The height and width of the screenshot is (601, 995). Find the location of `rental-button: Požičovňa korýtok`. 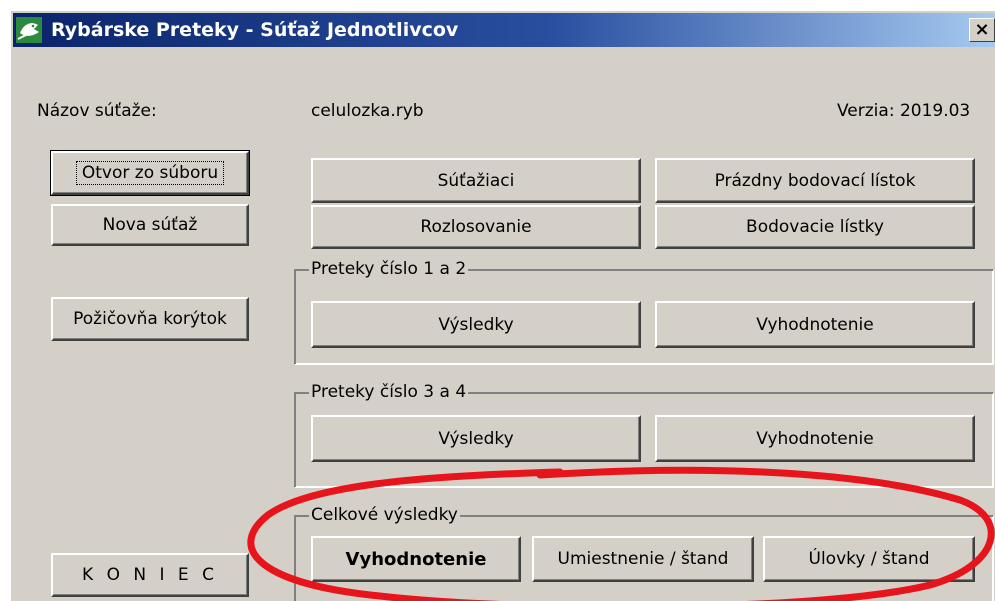

rental-button: Požičovňa korýtok is located at coordinates (150, 319).